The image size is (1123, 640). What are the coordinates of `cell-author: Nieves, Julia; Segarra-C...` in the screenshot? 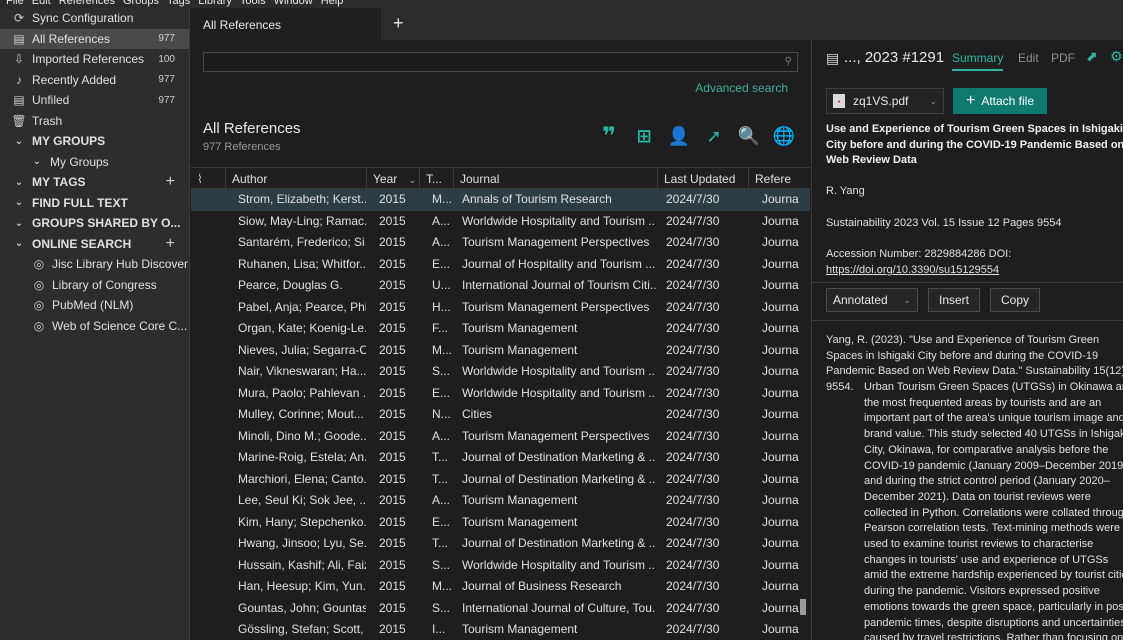 It's located at (302, 349).